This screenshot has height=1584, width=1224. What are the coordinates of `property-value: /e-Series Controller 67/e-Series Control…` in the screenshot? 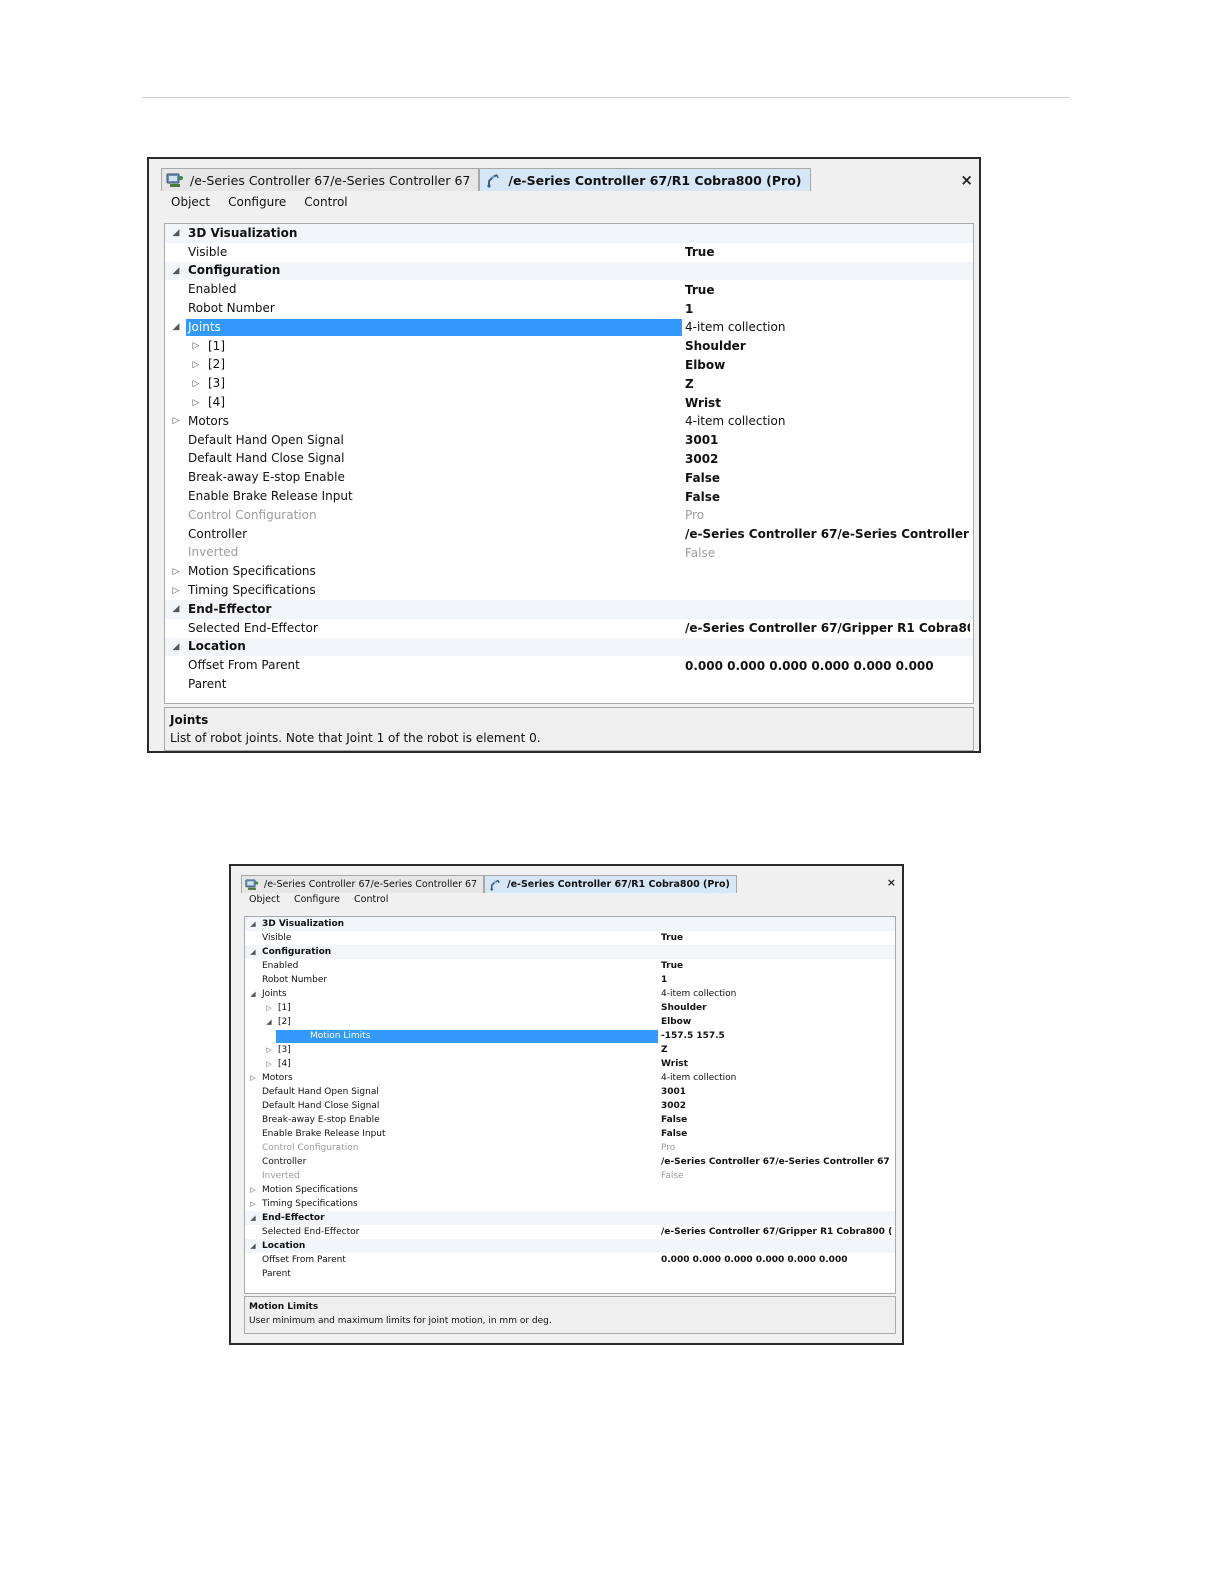 It's located at (777, 1162).